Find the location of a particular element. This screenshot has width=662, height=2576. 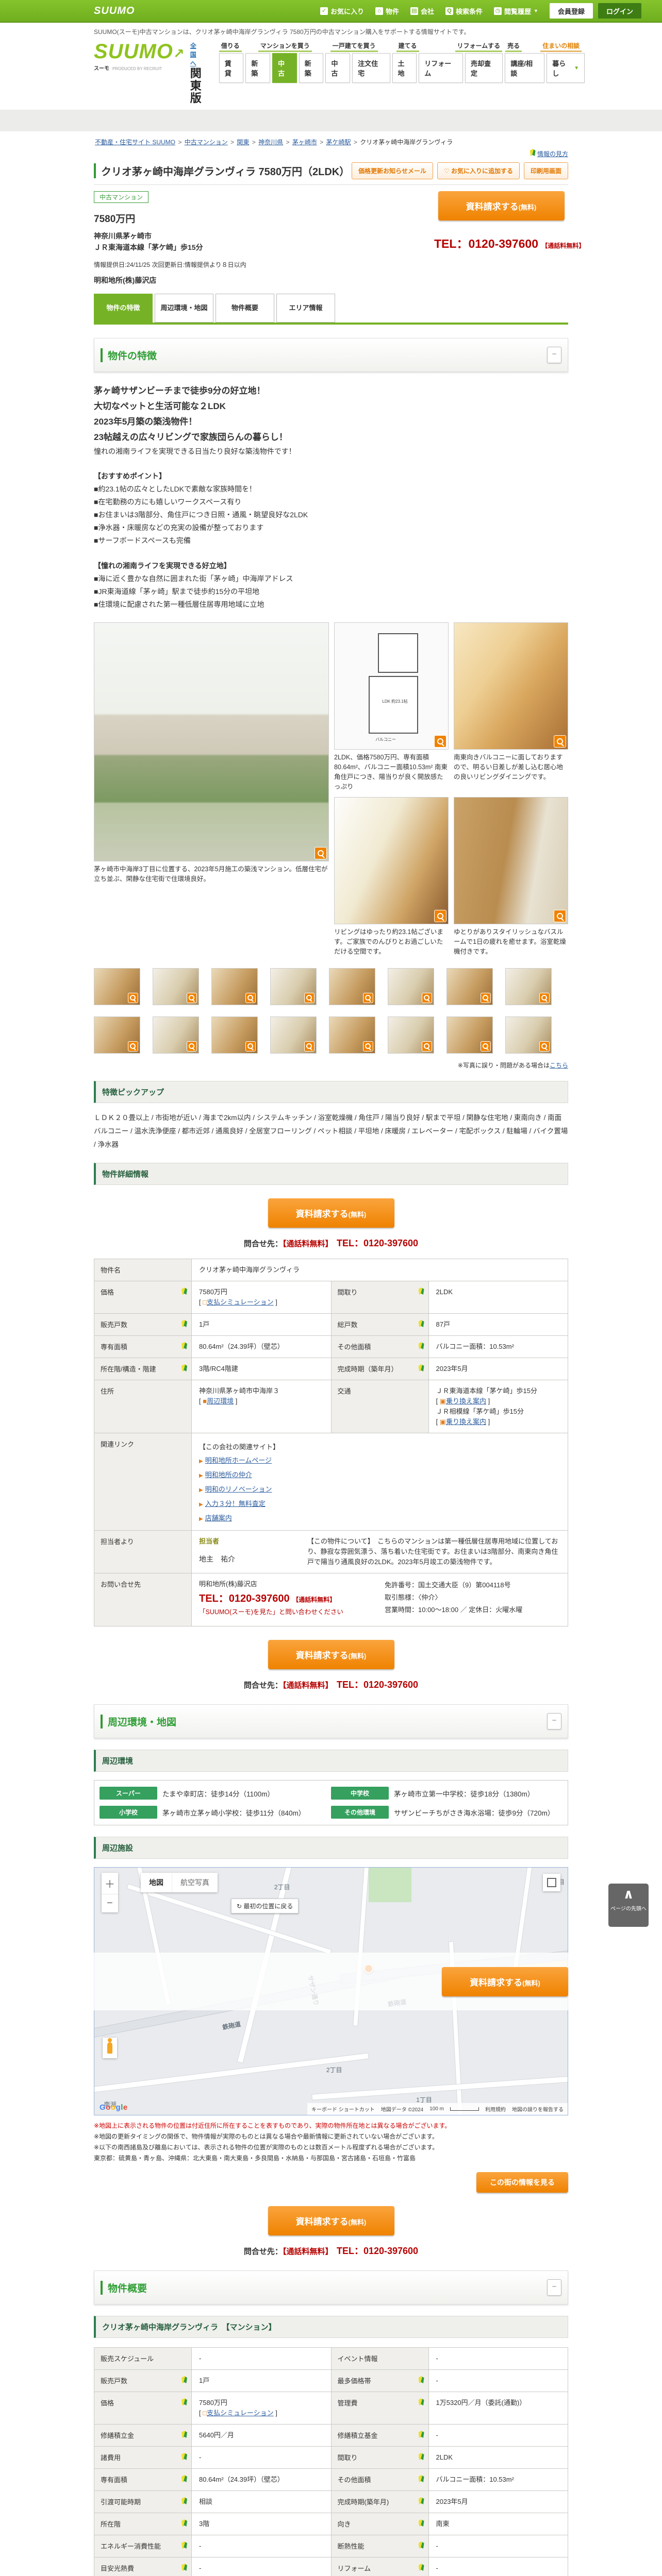

breadcrumb-chuko: 中古マンション is located at coordinates (206, 142).